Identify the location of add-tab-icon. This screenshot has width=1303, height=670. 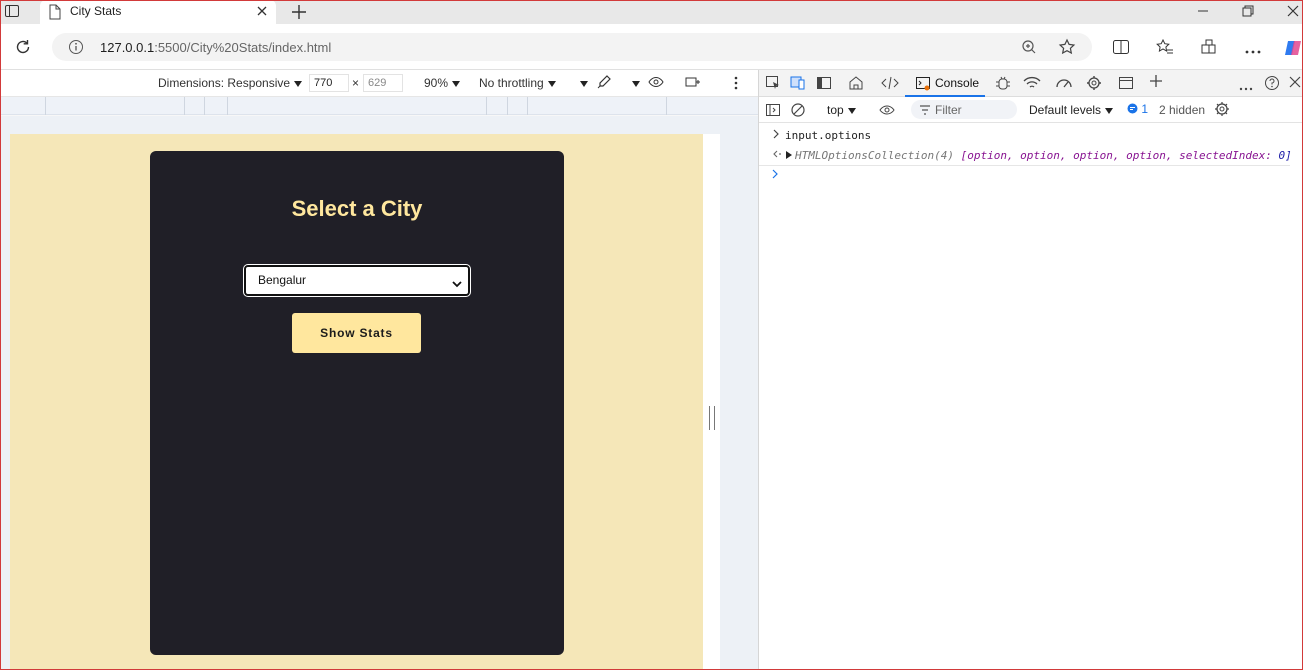
(1156, 82).